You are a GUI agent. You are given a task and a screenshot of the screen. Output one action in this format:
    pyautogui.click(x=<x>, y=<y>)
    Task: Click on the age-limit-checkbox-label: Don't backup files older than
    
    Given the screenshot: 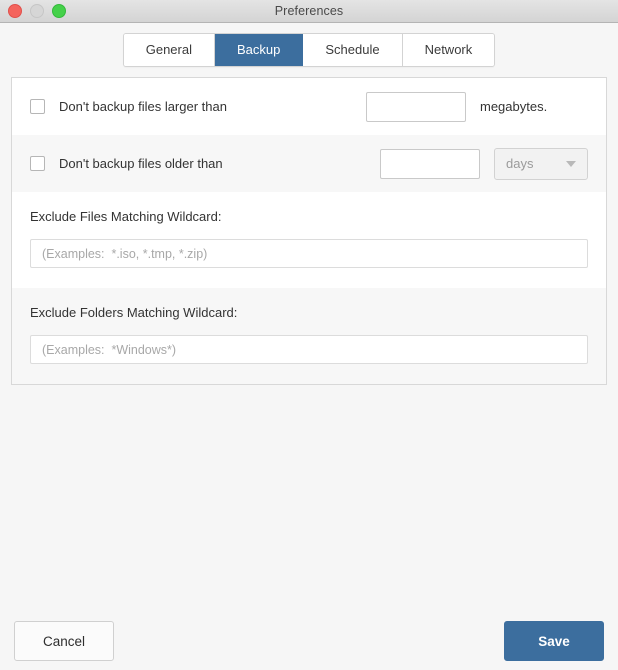 What is the action you would take?
    pyautogui.click(x=205, y=163)
    